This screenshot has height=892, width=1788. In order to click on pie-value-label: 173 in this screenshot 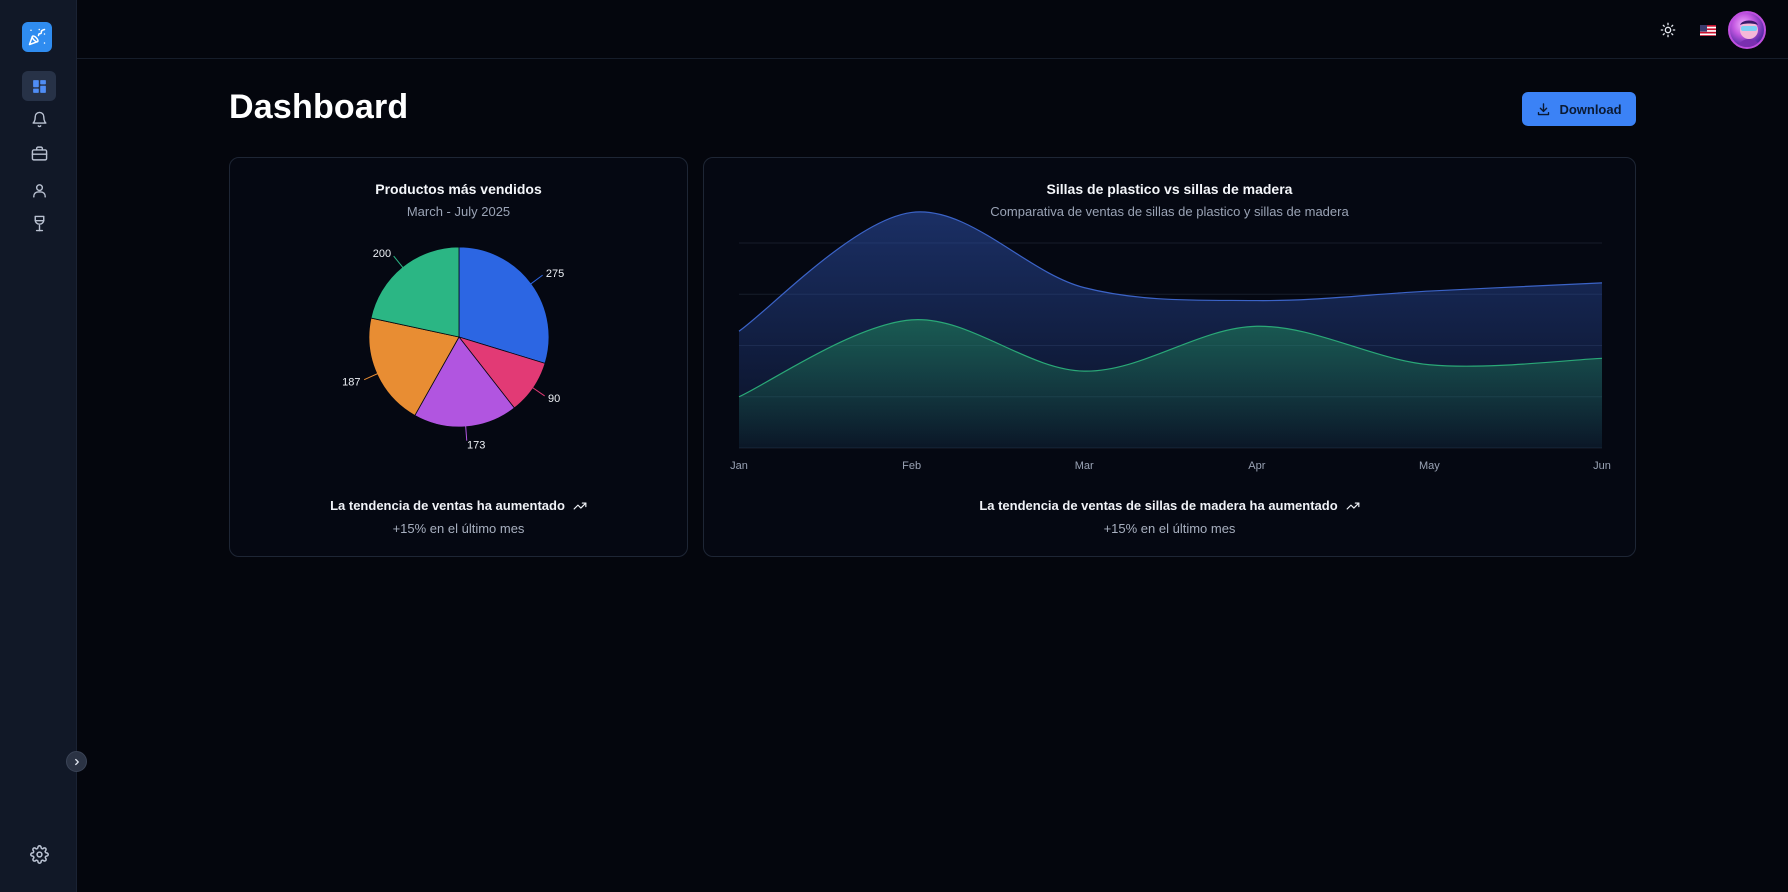, I will do `click(476, 446)`.